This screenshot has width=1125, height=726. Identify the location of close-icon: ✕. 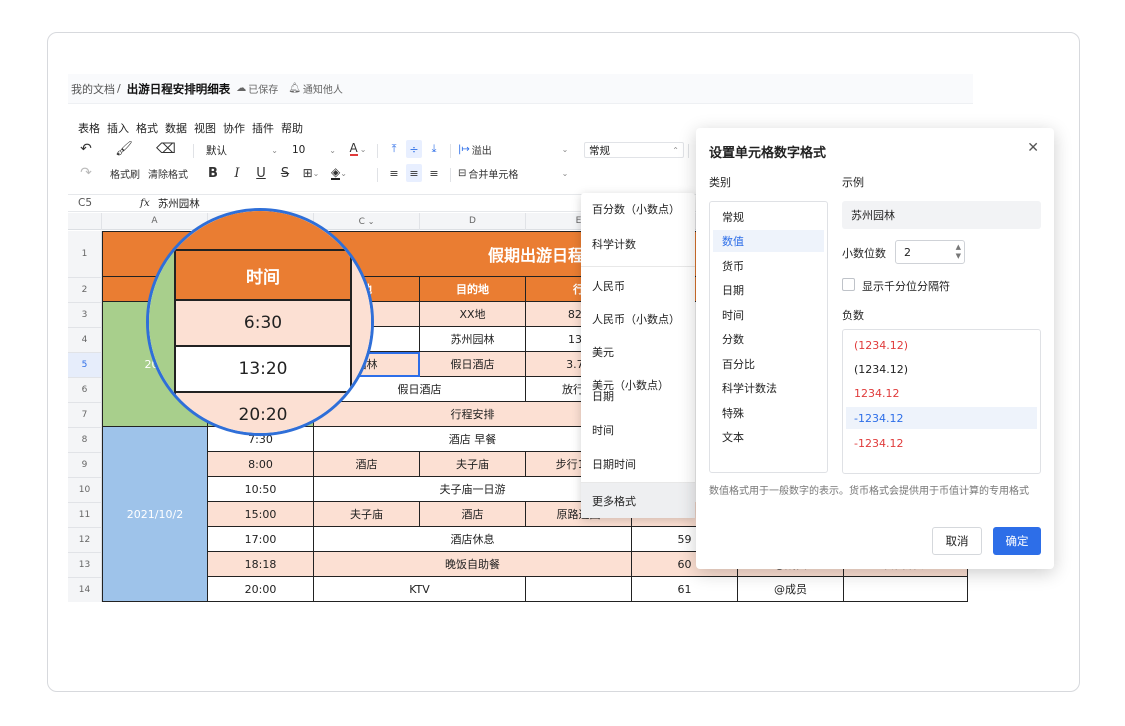
(1033, 148).